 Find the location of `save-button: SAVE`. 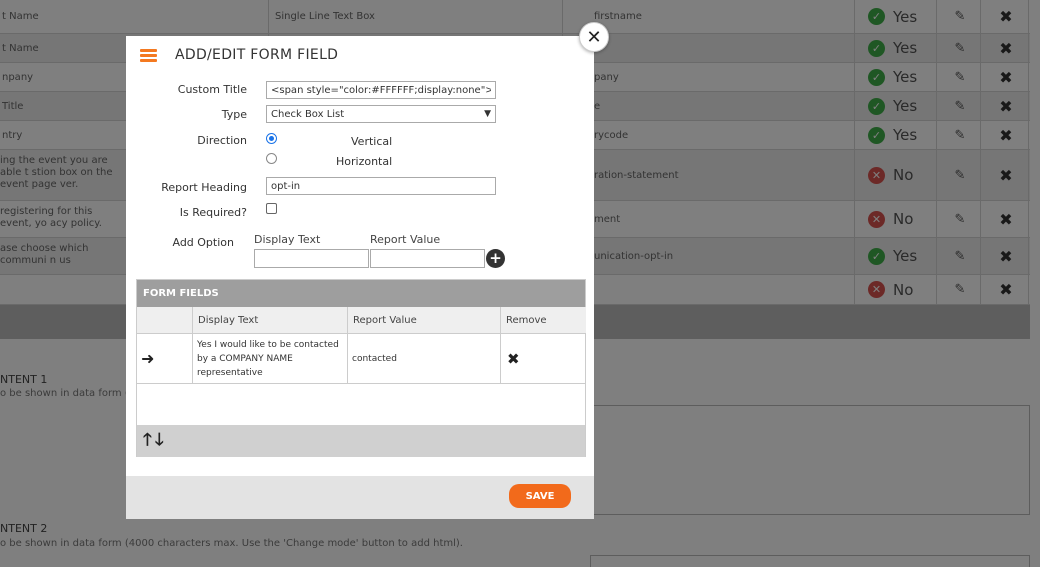

save-button: SAVE is located at coordinates (540, 496).